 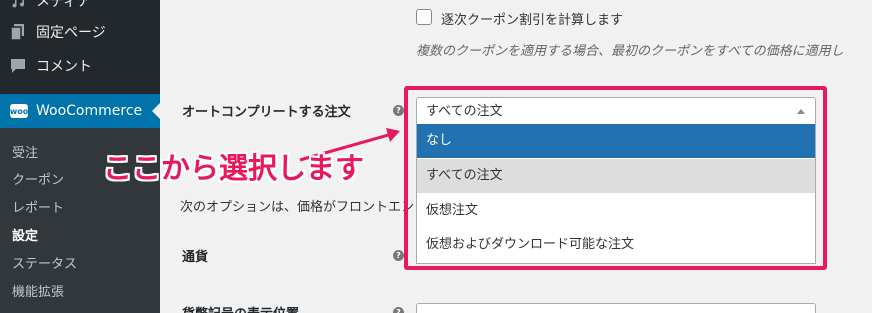 I want to click on sidebar-item-pages: 固定ページ, so click(x=80, y=32).